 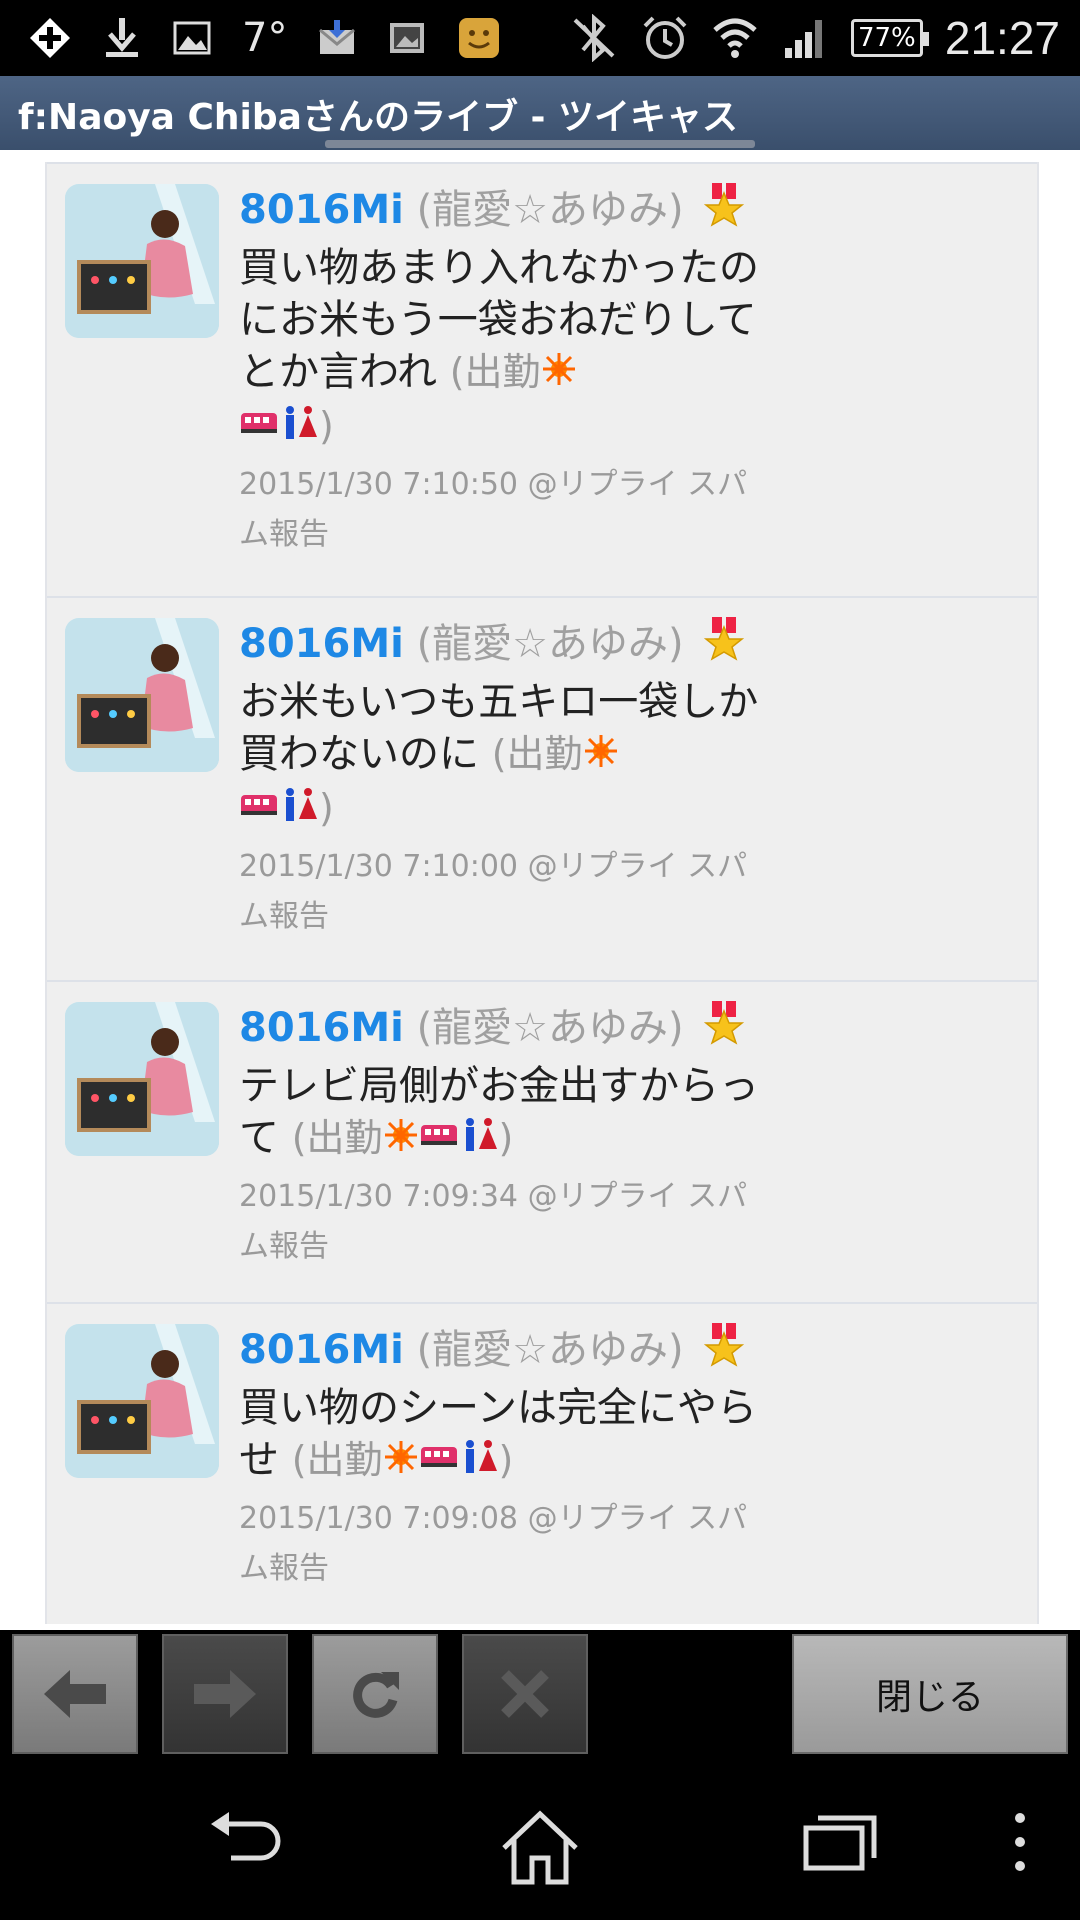 I want to click on reload-icon, so click(x=376, y=1695).